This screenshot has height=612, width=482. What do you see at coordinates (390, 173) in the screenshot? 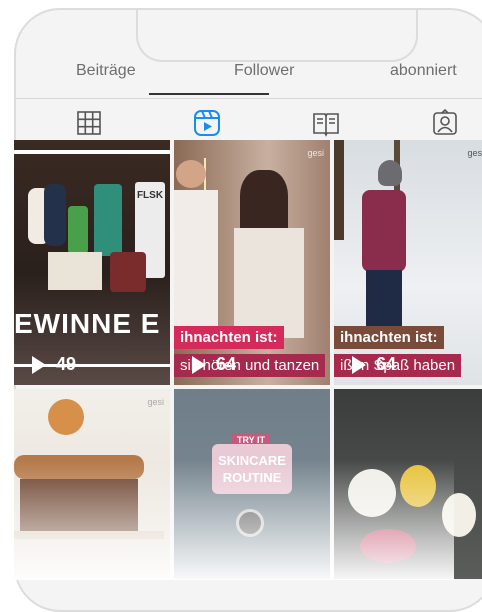
I see `hat` at bounding box center [390, 173].